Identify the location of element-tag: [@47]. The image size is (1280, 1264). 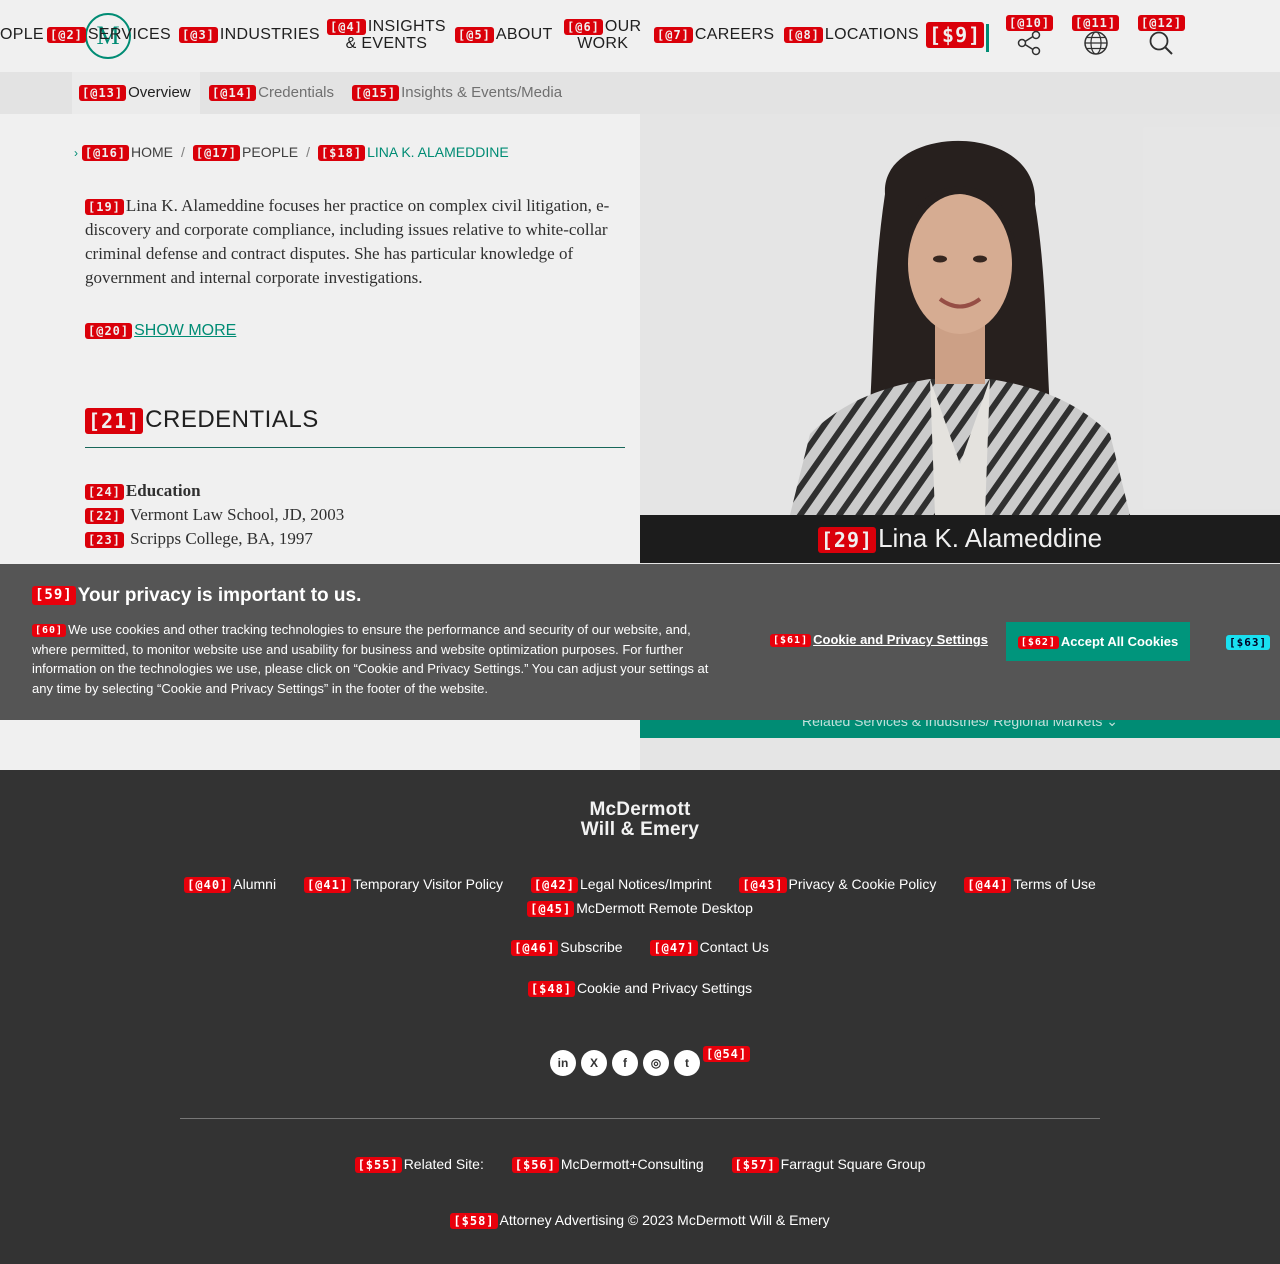
(674, 948).